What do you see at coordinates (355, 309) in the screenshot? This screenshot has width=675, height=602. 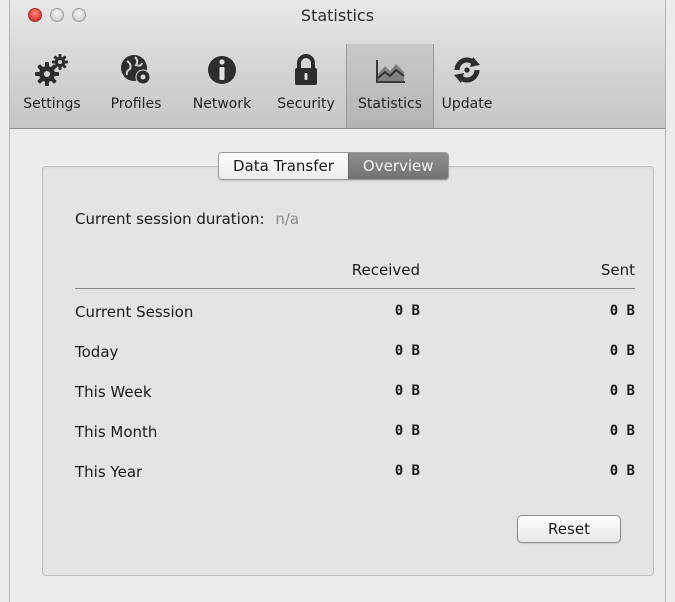 I see `table-row: Current Session 0 B 0 B` at bounding box center [355, 309].